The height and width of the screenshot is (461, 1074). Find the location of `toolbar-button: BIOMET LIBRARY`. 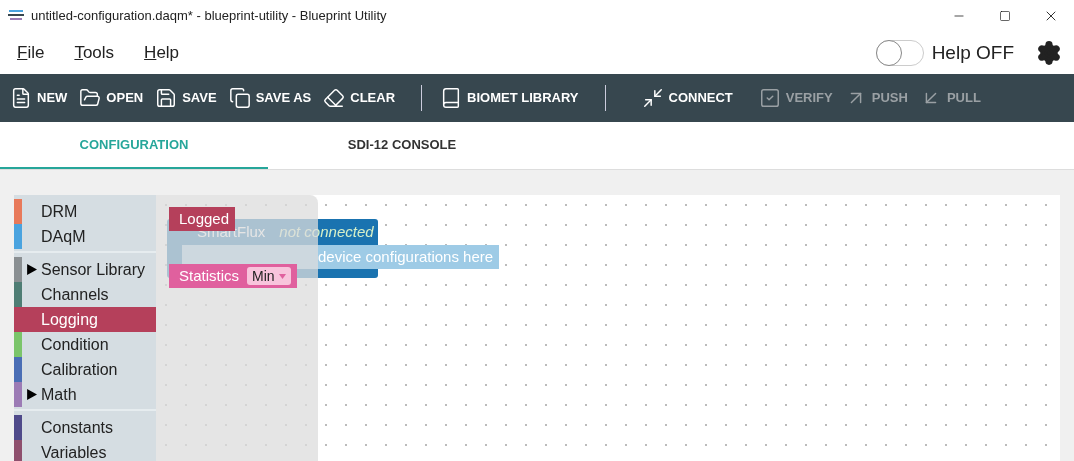

toolbar-button: BIOMET LIBRARY is located at coordinates (509, 98).